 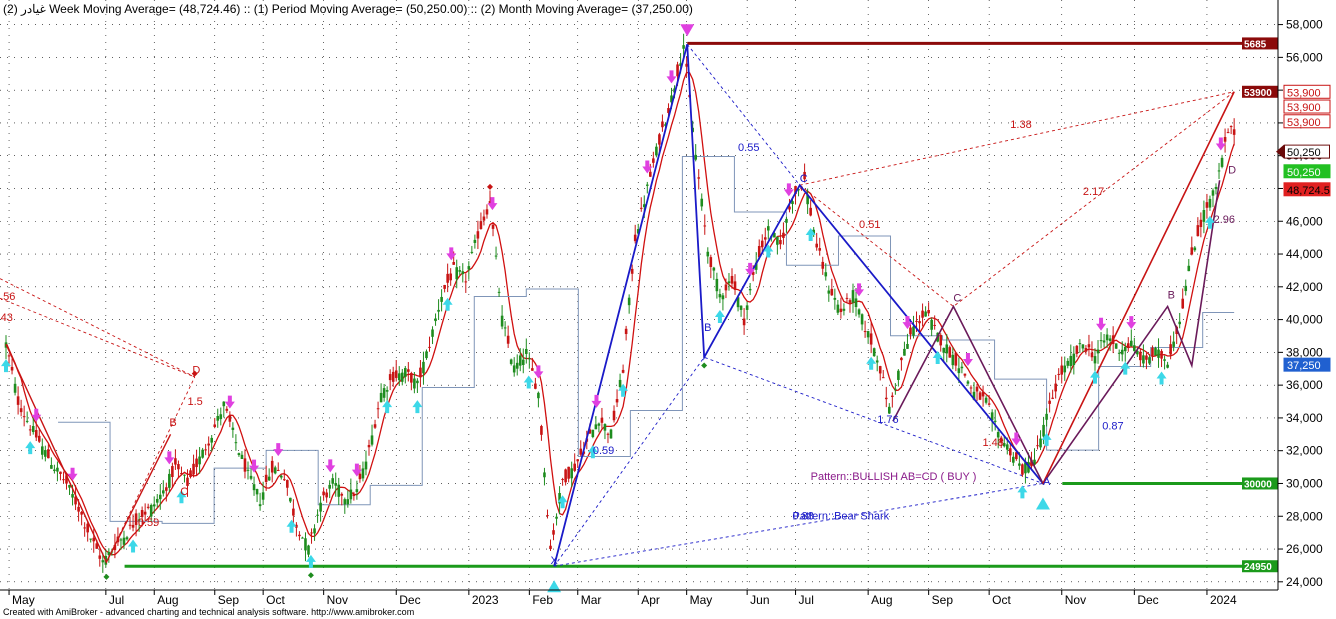 I want to click on annotation-label: 0.55, so click(x=748, y=148).